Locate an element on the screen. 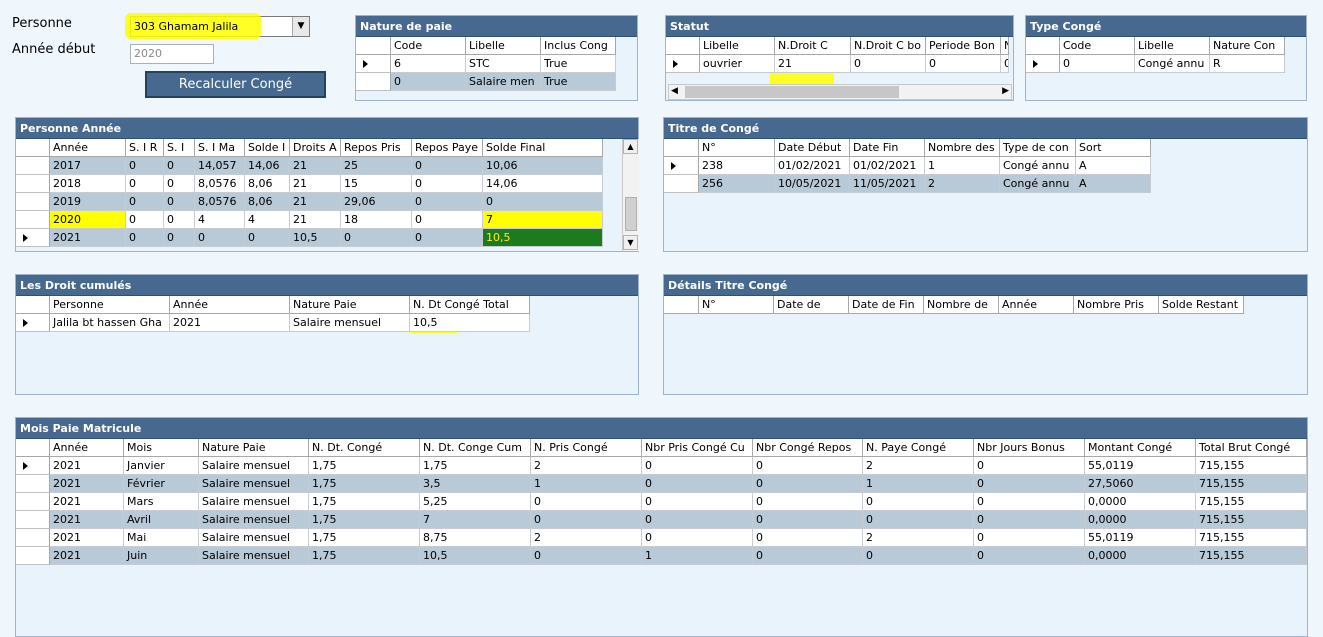 The image size is (1323, 637). table-cell: 7 is located at coordinates (475, 520).